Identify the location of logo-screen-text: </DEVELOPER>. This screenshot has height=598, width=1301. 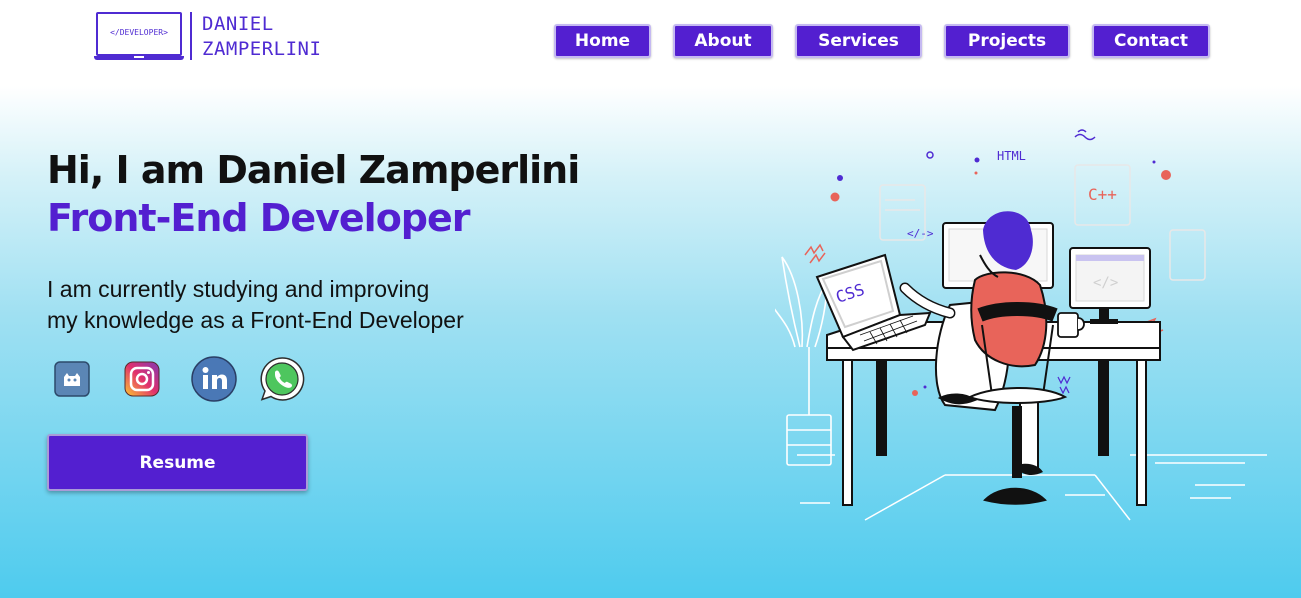
(139, 32).